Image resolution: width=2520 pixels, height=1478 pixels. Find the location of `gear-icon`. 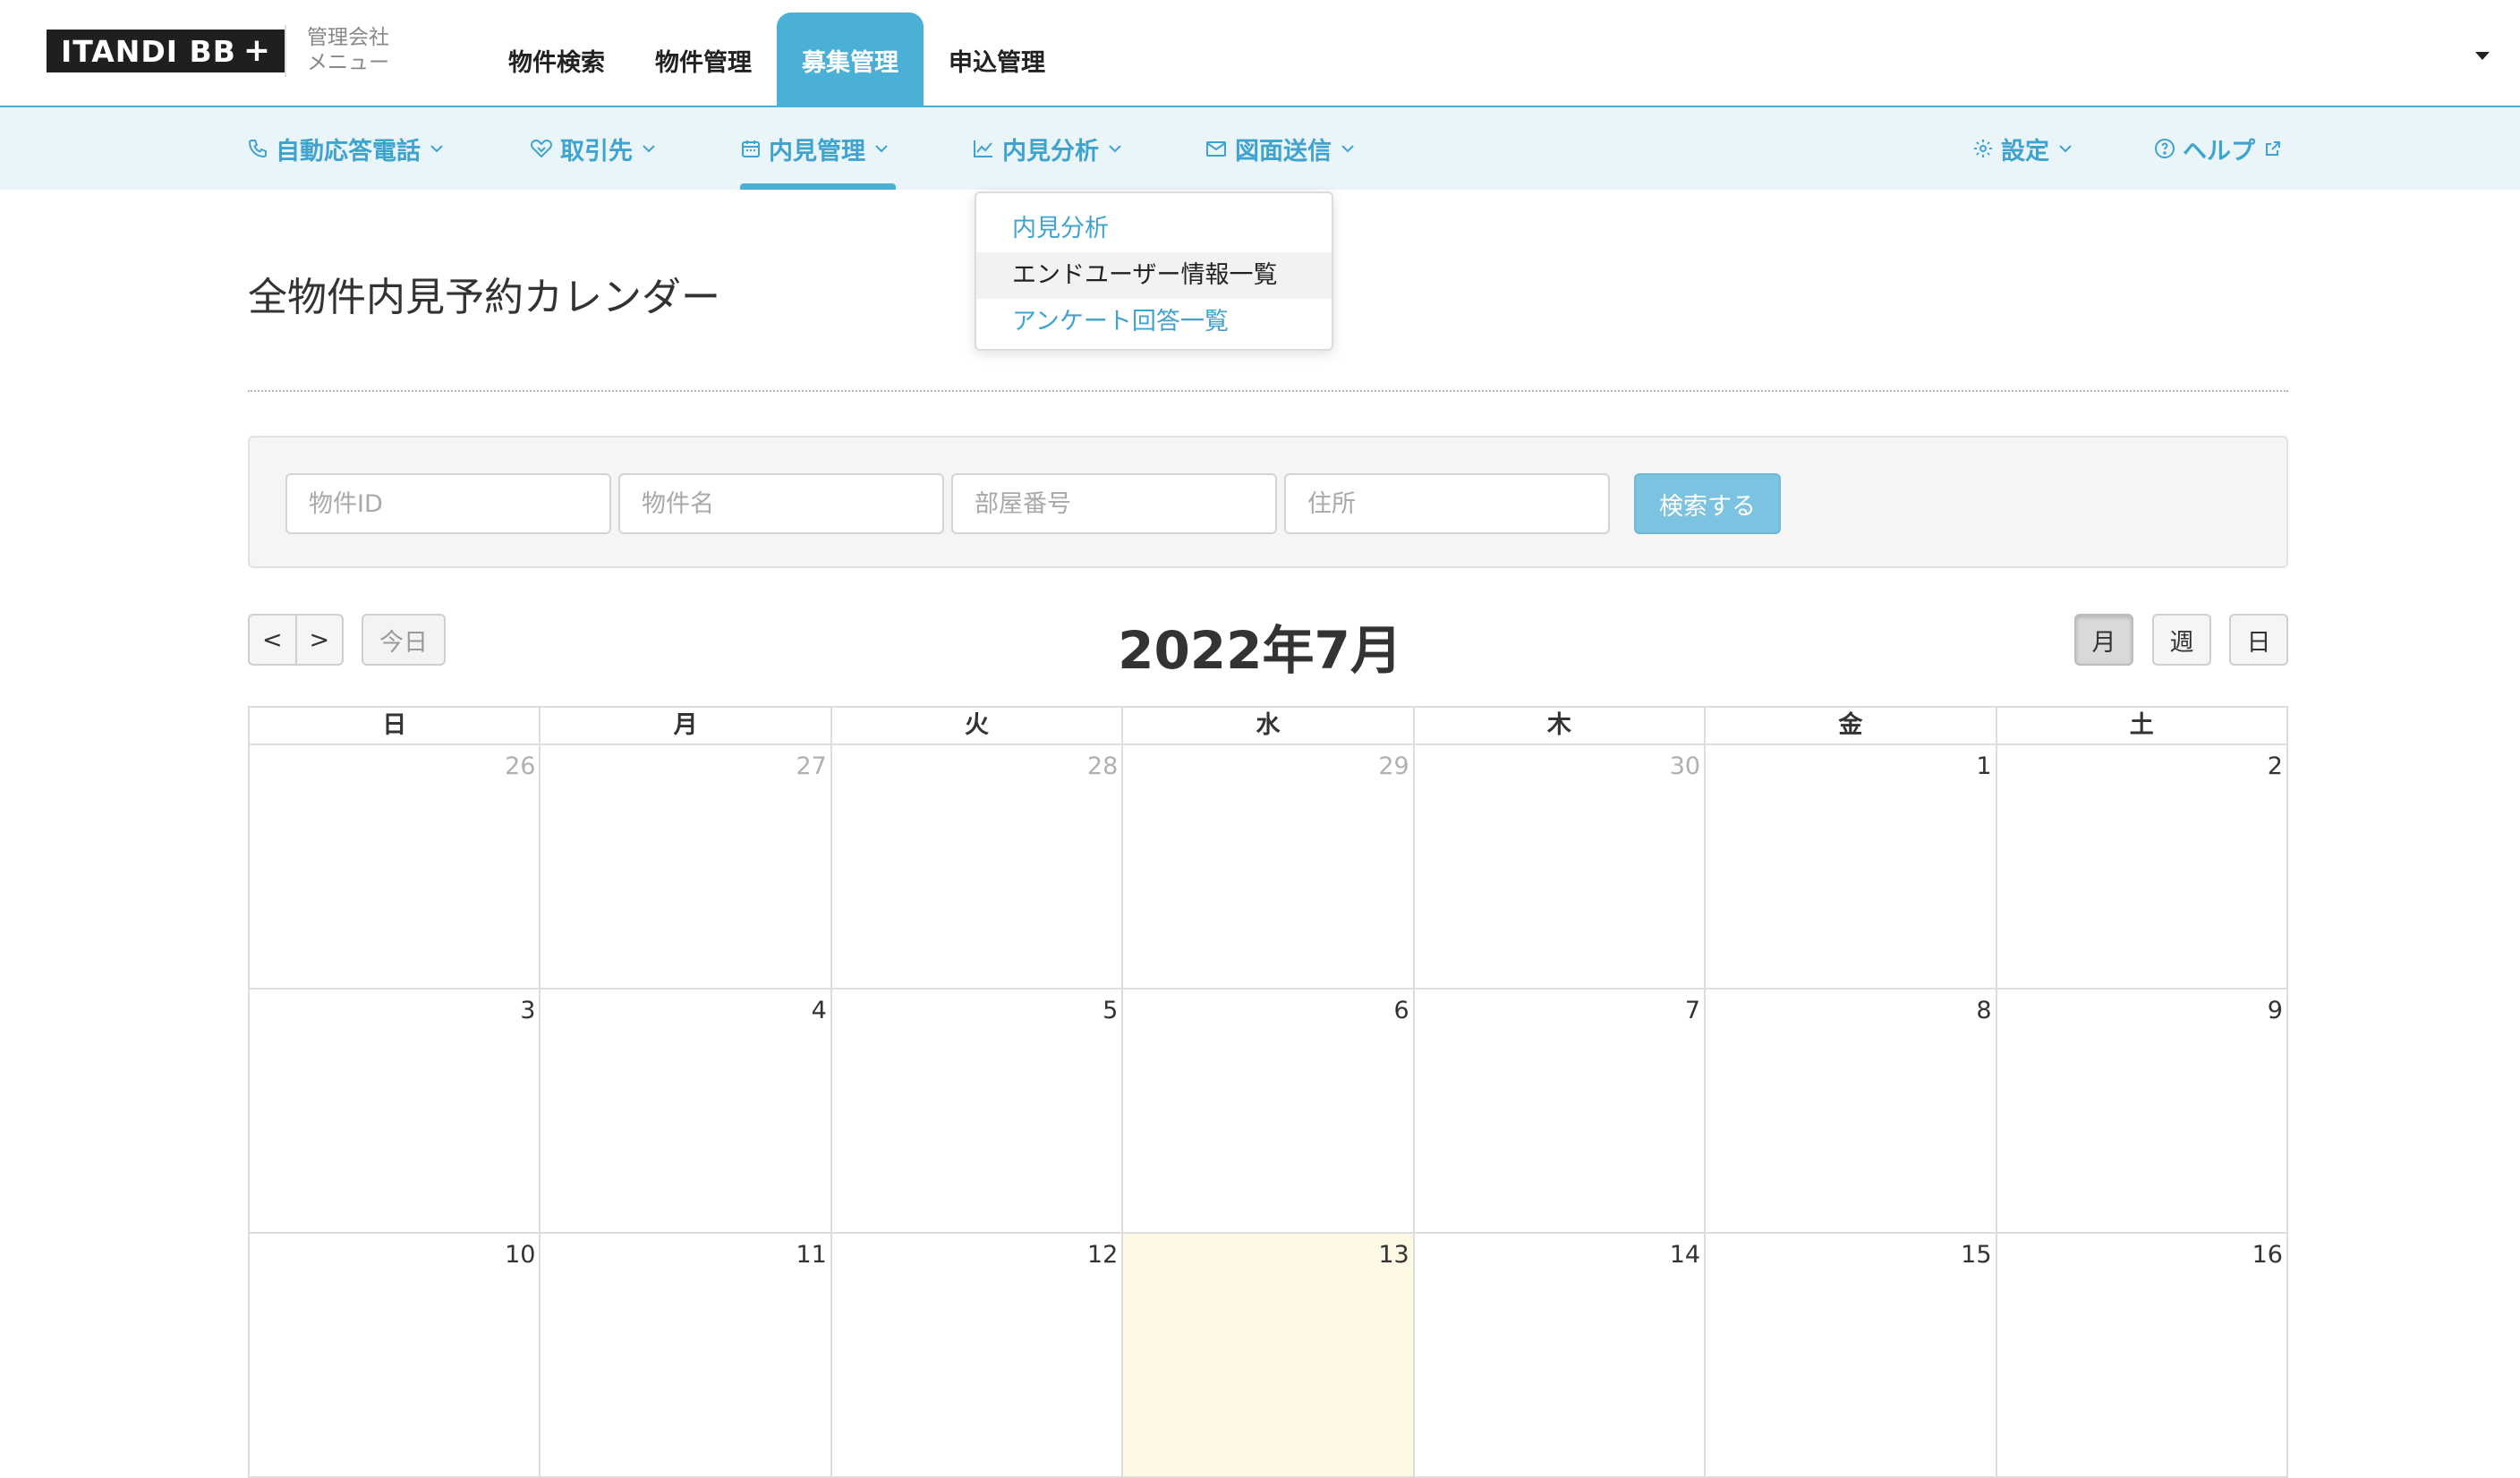

gear-icon is located at coordinates (1983, 148).